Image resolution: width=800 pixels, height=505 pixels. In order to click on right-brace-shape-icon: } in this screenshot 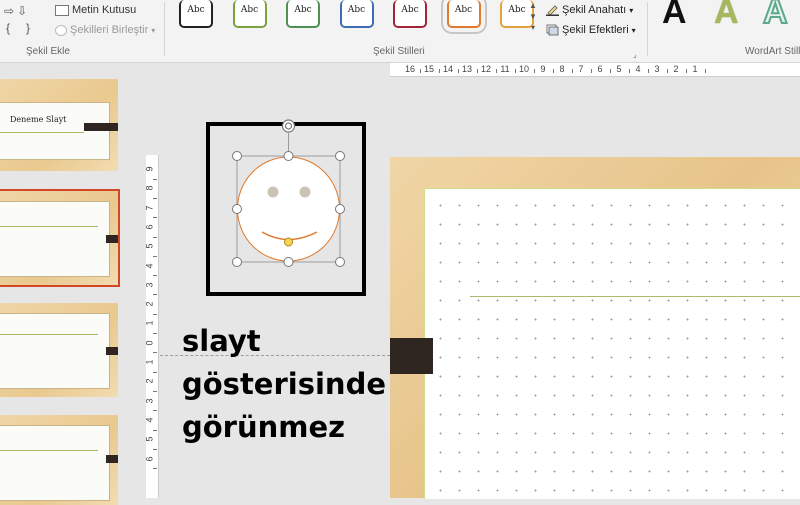, I will do `click(28, 28)`.